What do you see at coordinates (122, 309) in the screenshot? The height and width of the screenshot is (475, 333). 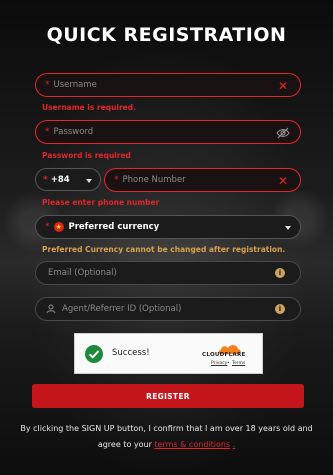 I see `referrer-placeholder: Agent/Referrer ID (Optional)` at bounding box center [122, 309].